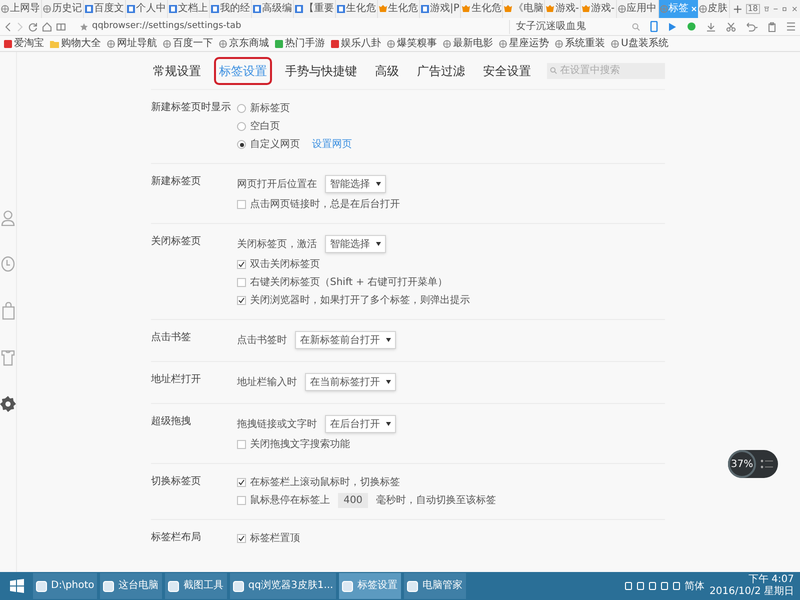  I want to click on setting-label: 关闭标签页，激活, so click(277, 245).